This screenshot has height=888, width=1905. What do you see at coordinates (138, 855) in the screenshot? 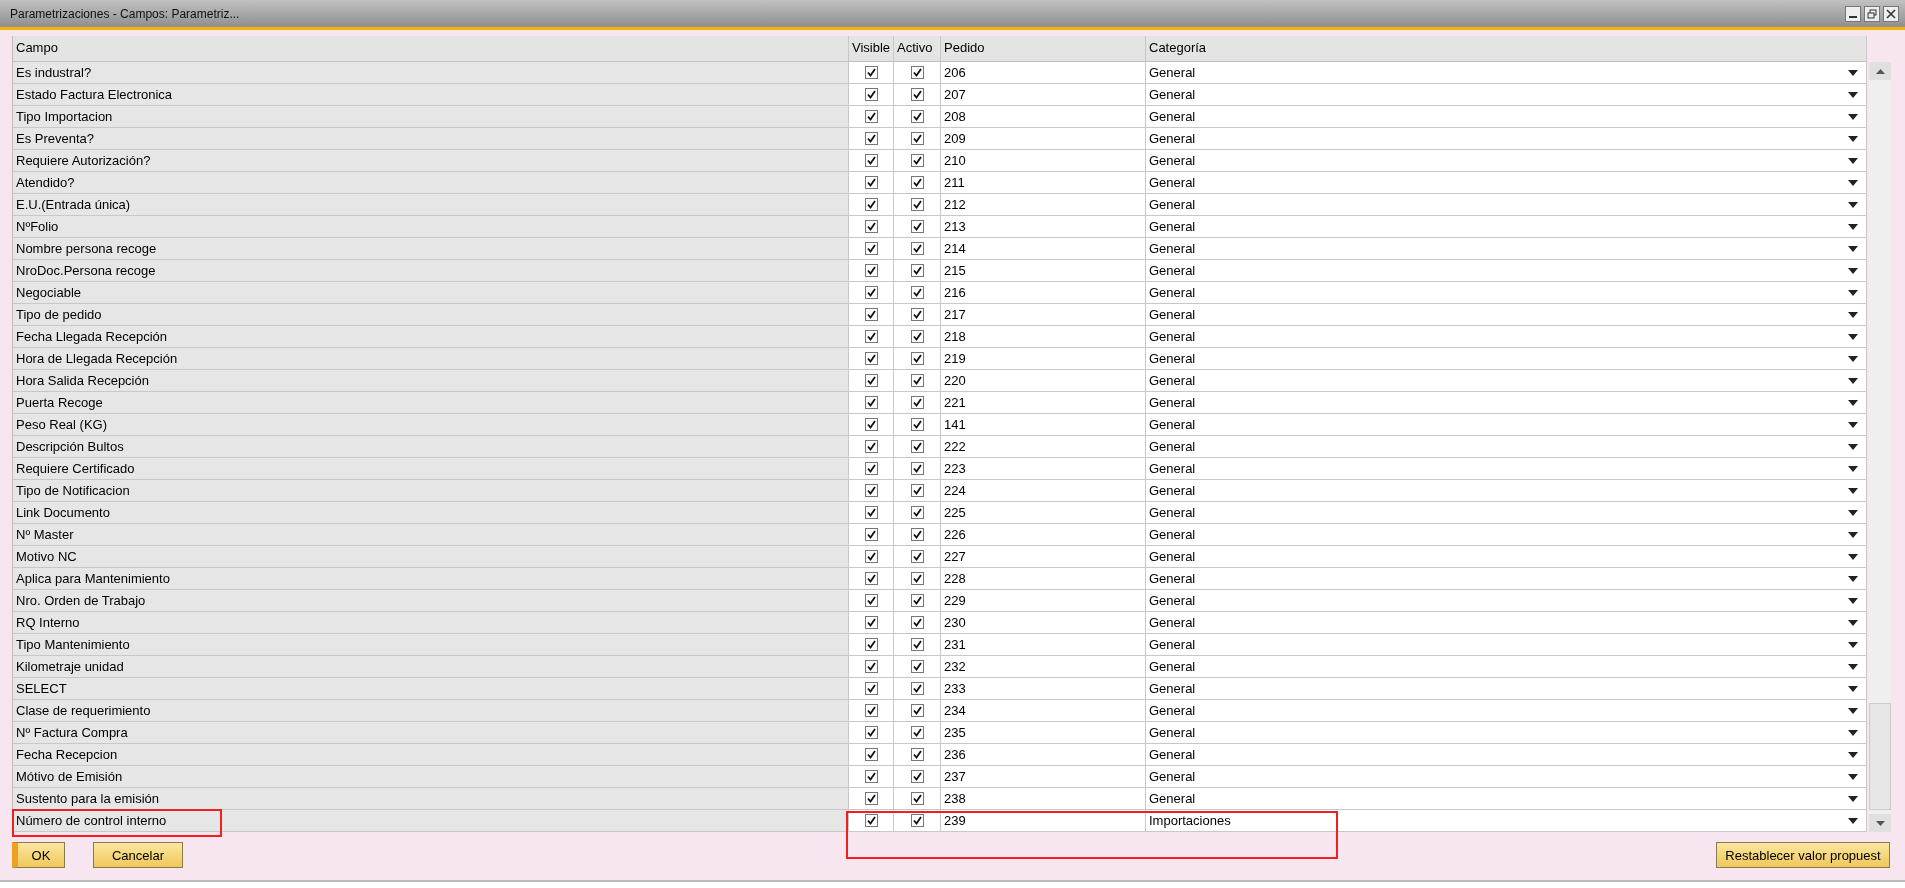
I see `cancel-button: Cancelar` at bounding box center [138, 855].